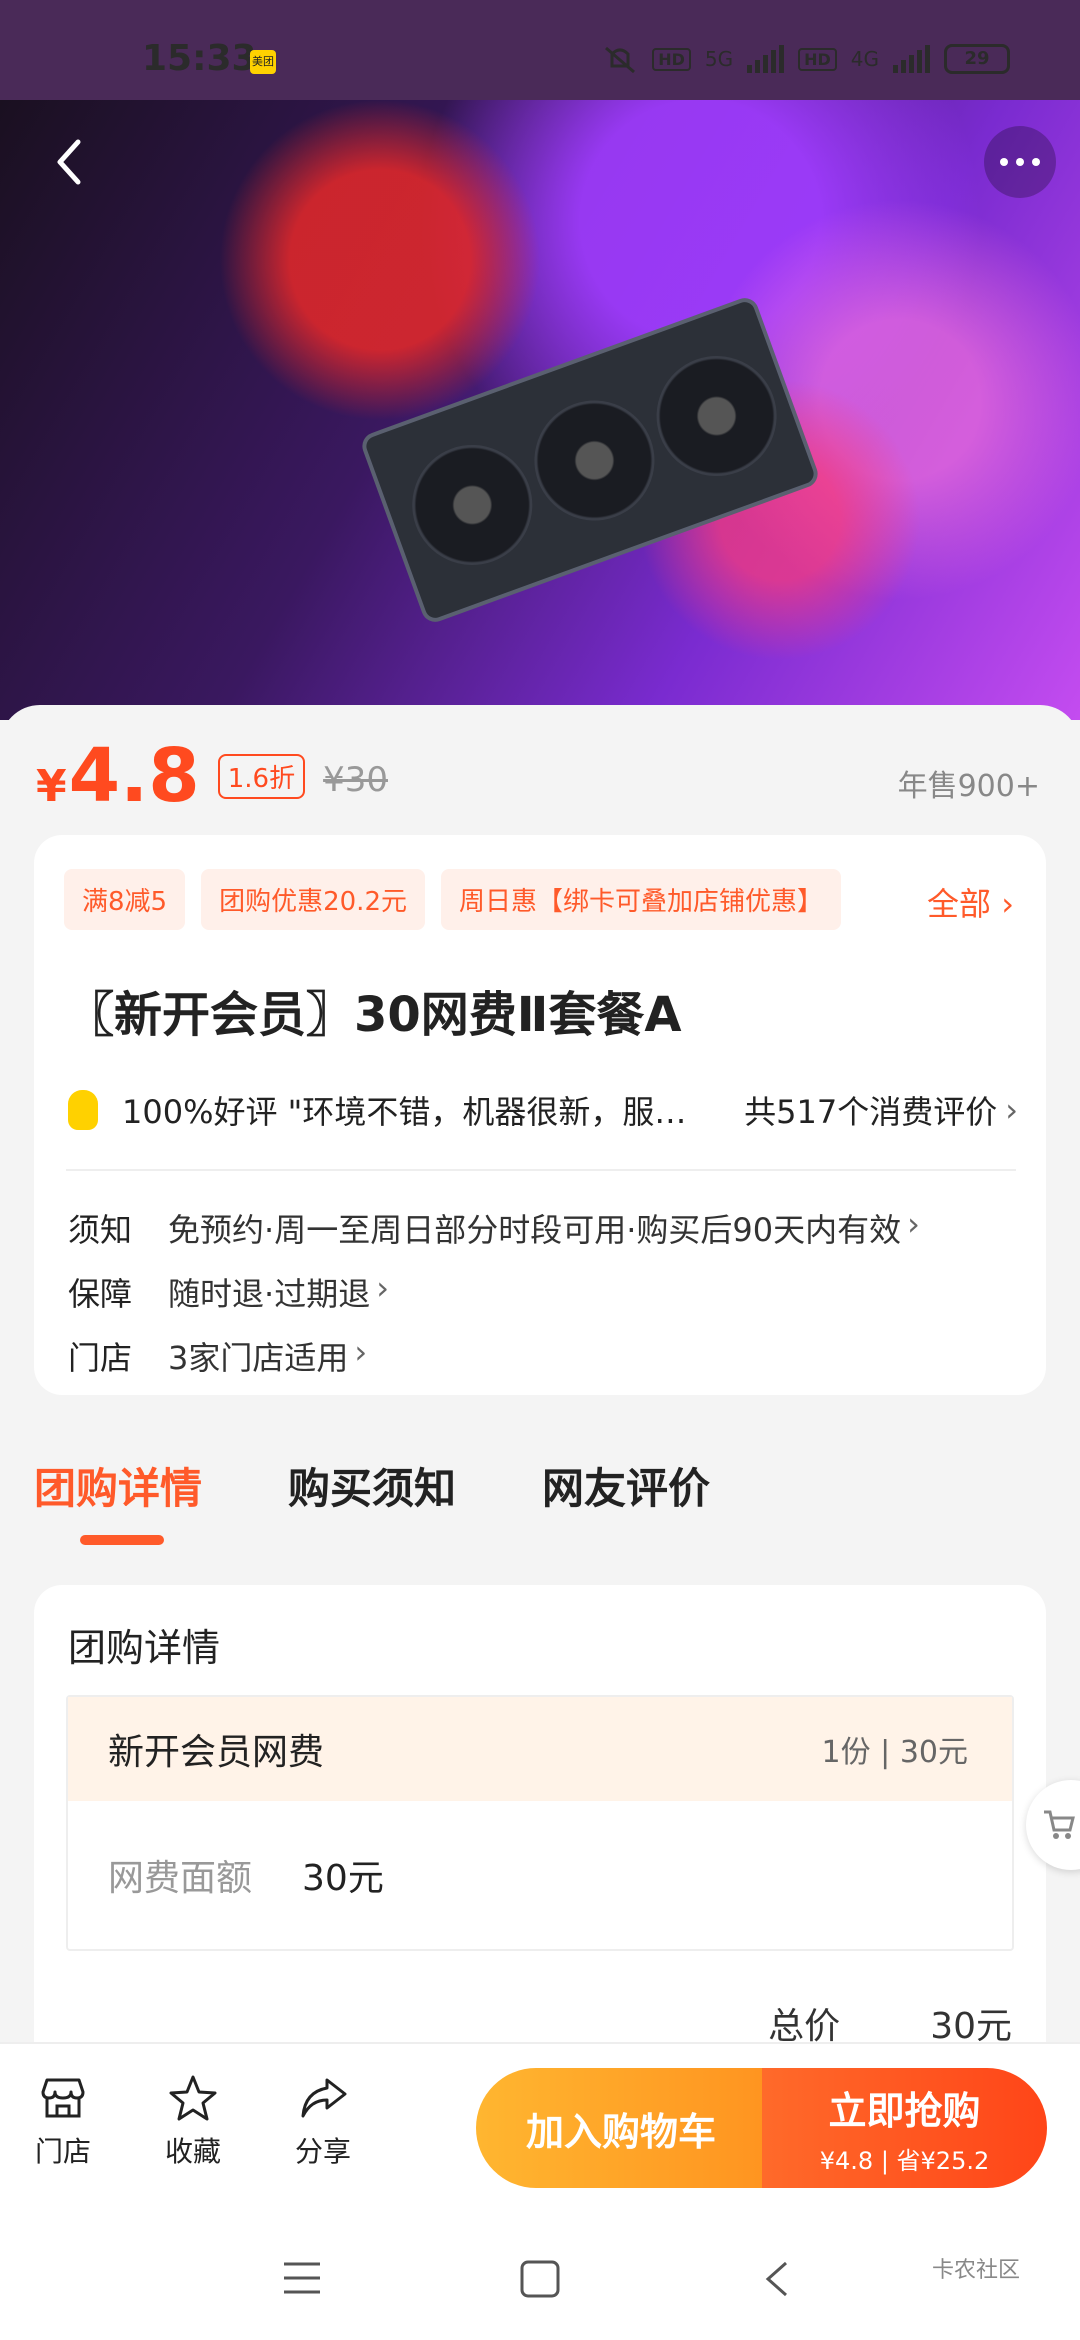 The image size is (1080, 2340). Describe the element at coordinates (540, 1749) in the screenshot. I see `package-header: 新开会员网费 1份 | 30元` at that location.